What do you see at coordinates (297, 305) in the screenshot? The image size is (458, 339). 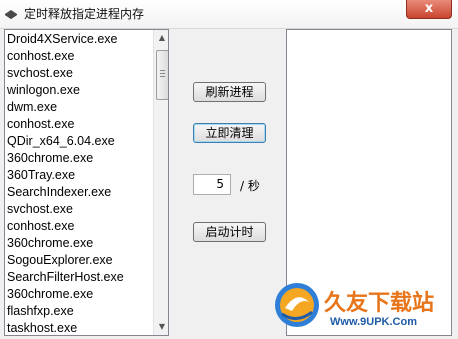 I see `watermark-logo-icon` at bounding box center [297, 305].